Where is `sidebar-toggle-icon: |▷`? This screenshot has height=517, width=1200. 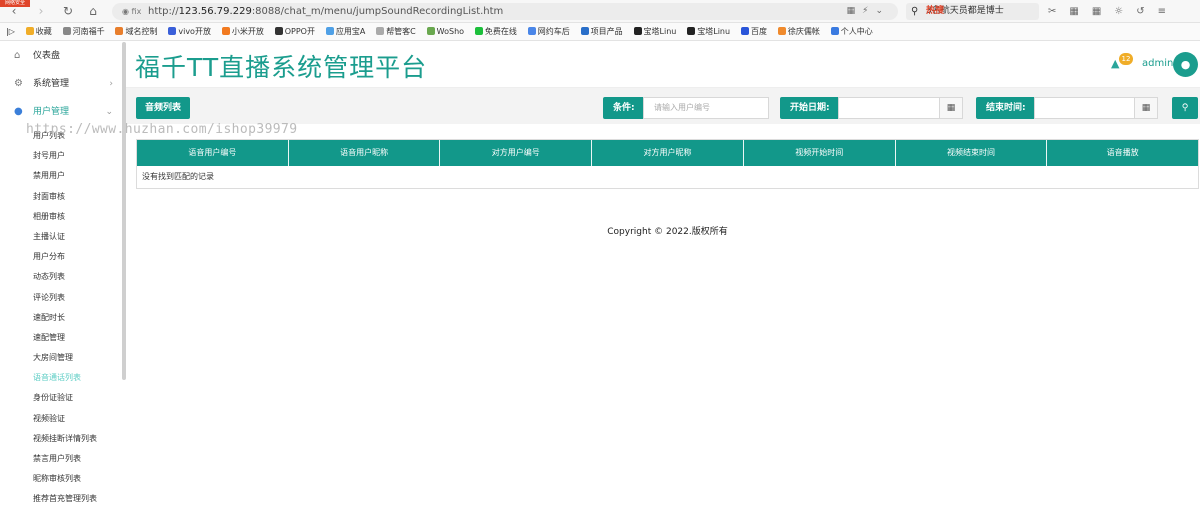
sidebar-toggle-icon: |▷ is located at coordinates (10, 31).